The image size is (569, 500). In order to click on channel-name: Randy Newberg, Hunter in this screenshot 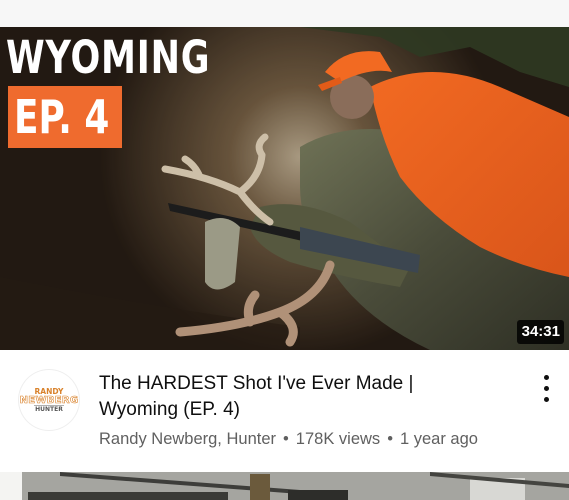, I will do `click(187, 439)`.